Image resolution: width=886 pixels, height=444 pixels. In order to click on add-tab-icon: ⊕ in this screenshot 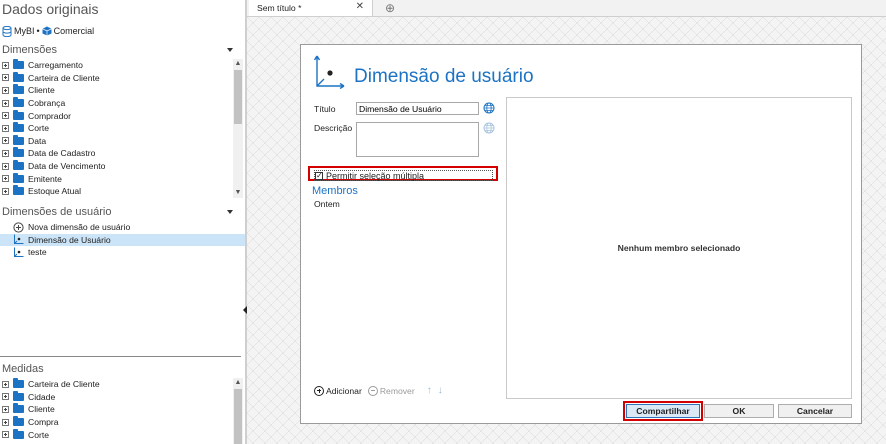, I will do `click(390, 8)`.